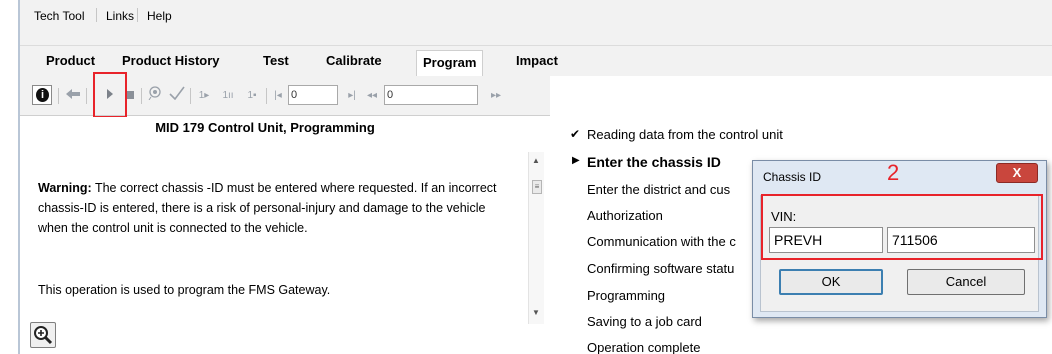  Describe the element at coordinates (575, 134) in the screenshot. I see `check-mark-icon: ✔` at that location.